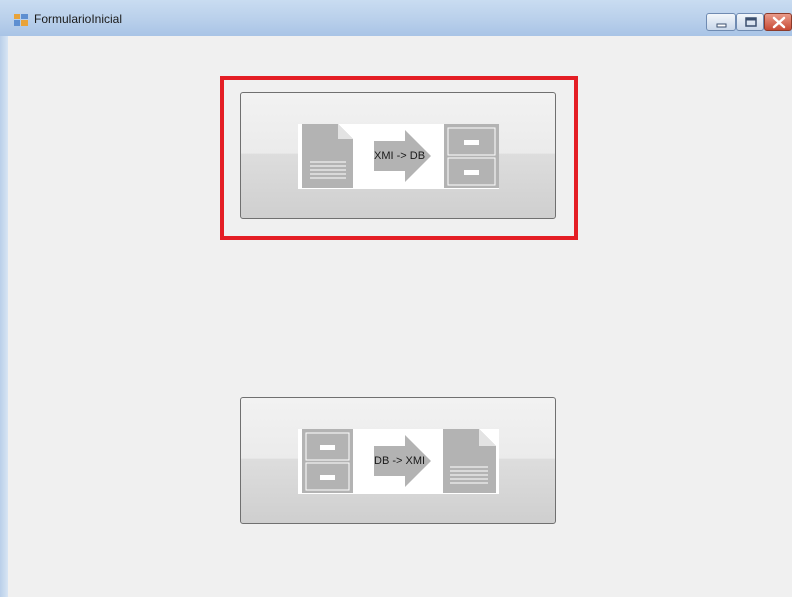 The image size is (792, 597). I want to click on window-title: FormularioInicial, so click(78, 19).